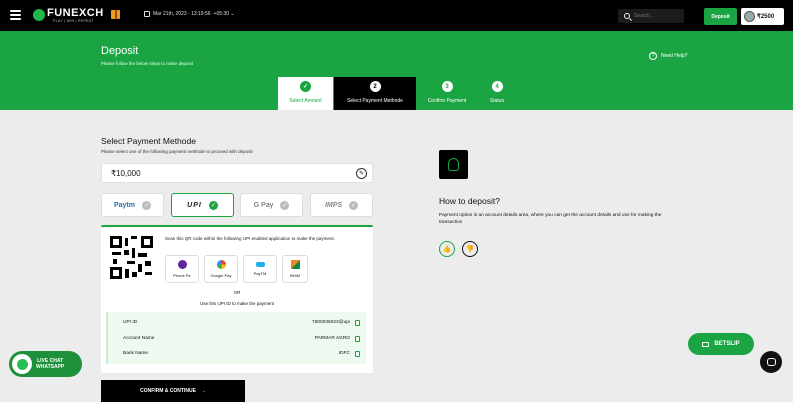 The image size is (793, 402). What do you see at coordinates (50, 367) in the screenshot?
I see `whatsapp-line2: WHATSAPP` at bounding box center [50, 367].